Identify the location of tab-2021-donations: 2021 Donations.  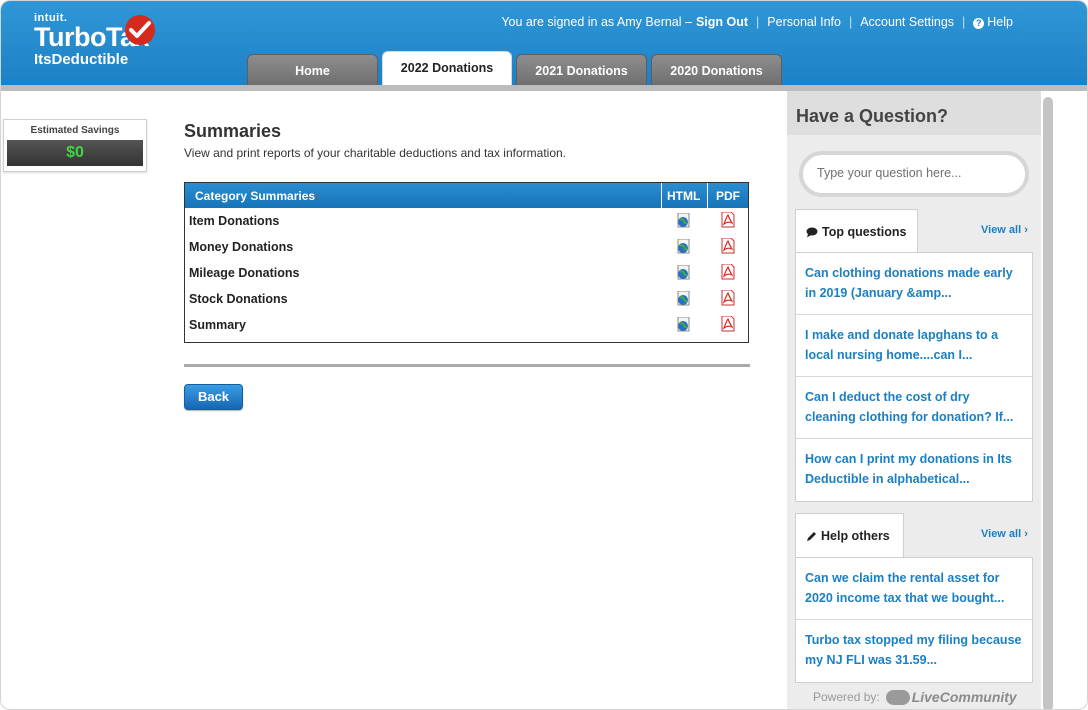
(581, 70).